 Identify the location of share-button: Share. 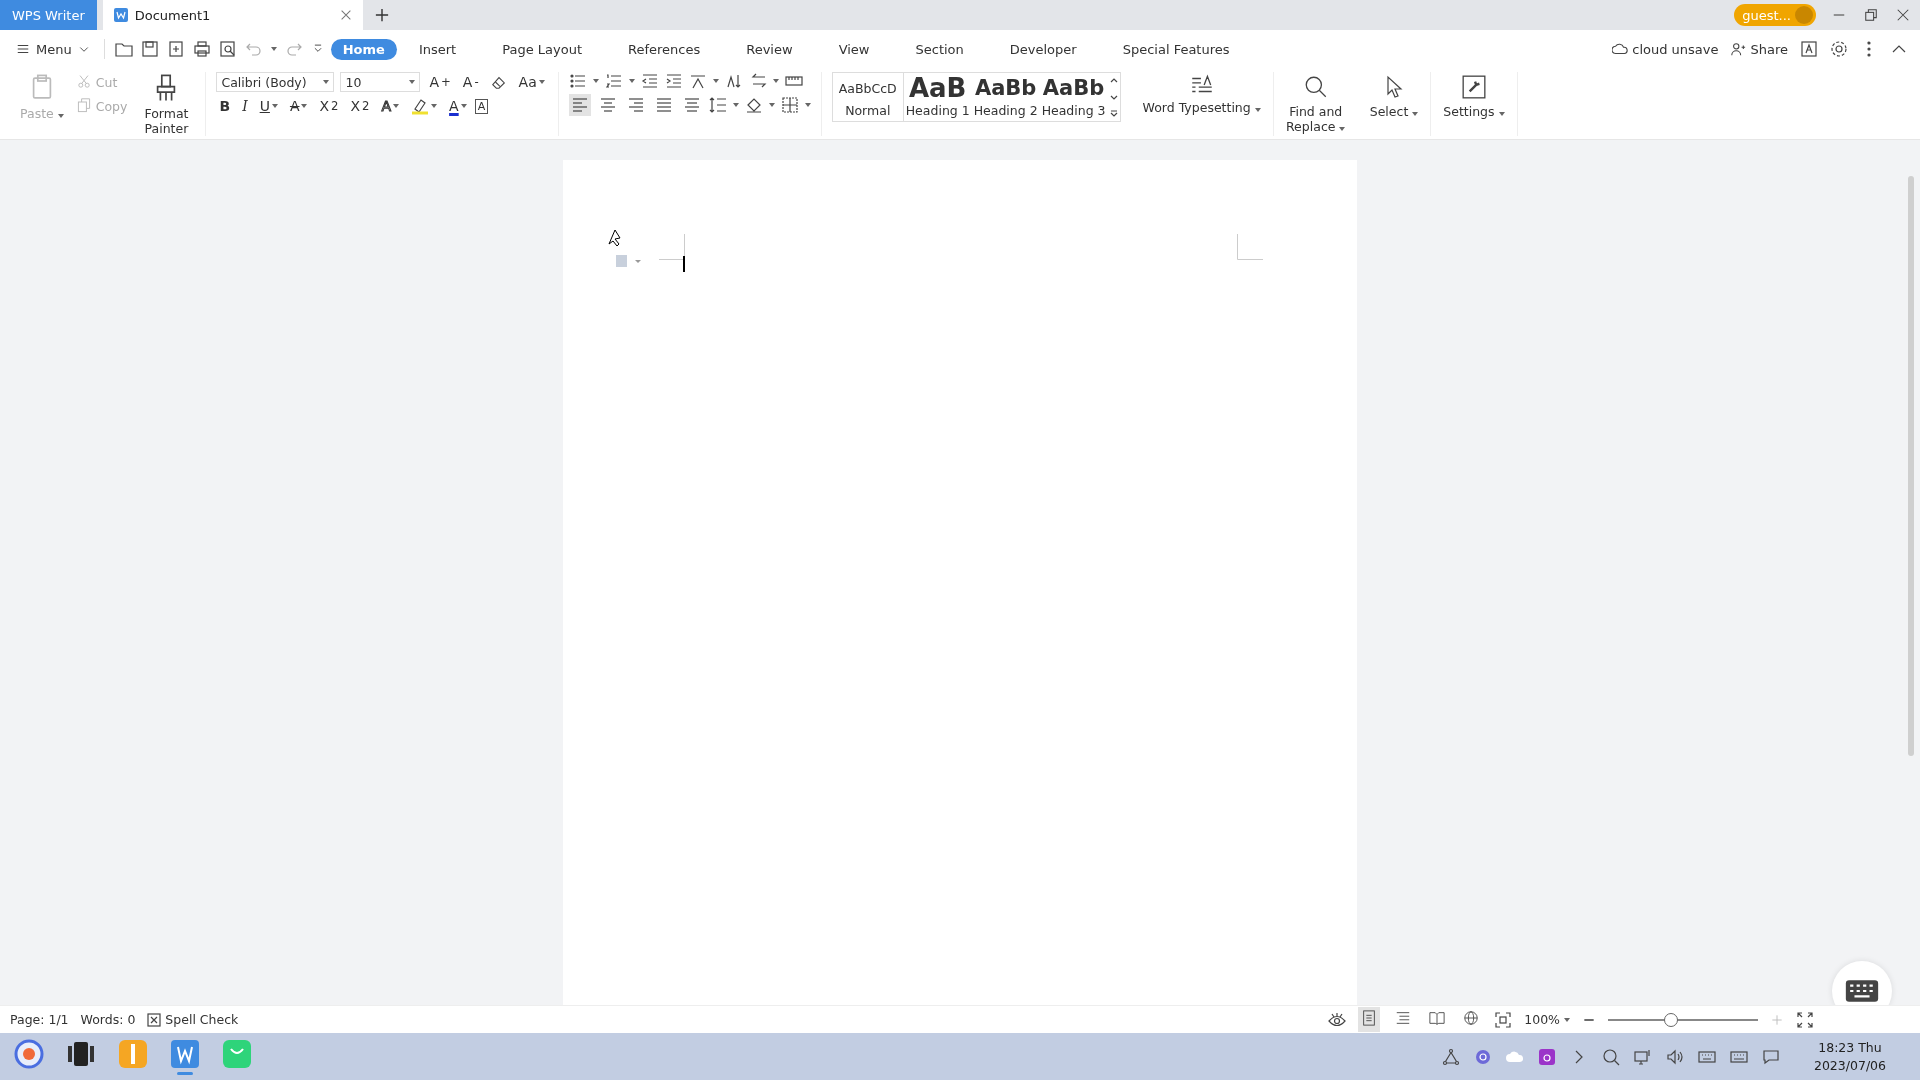
(1759, 49).